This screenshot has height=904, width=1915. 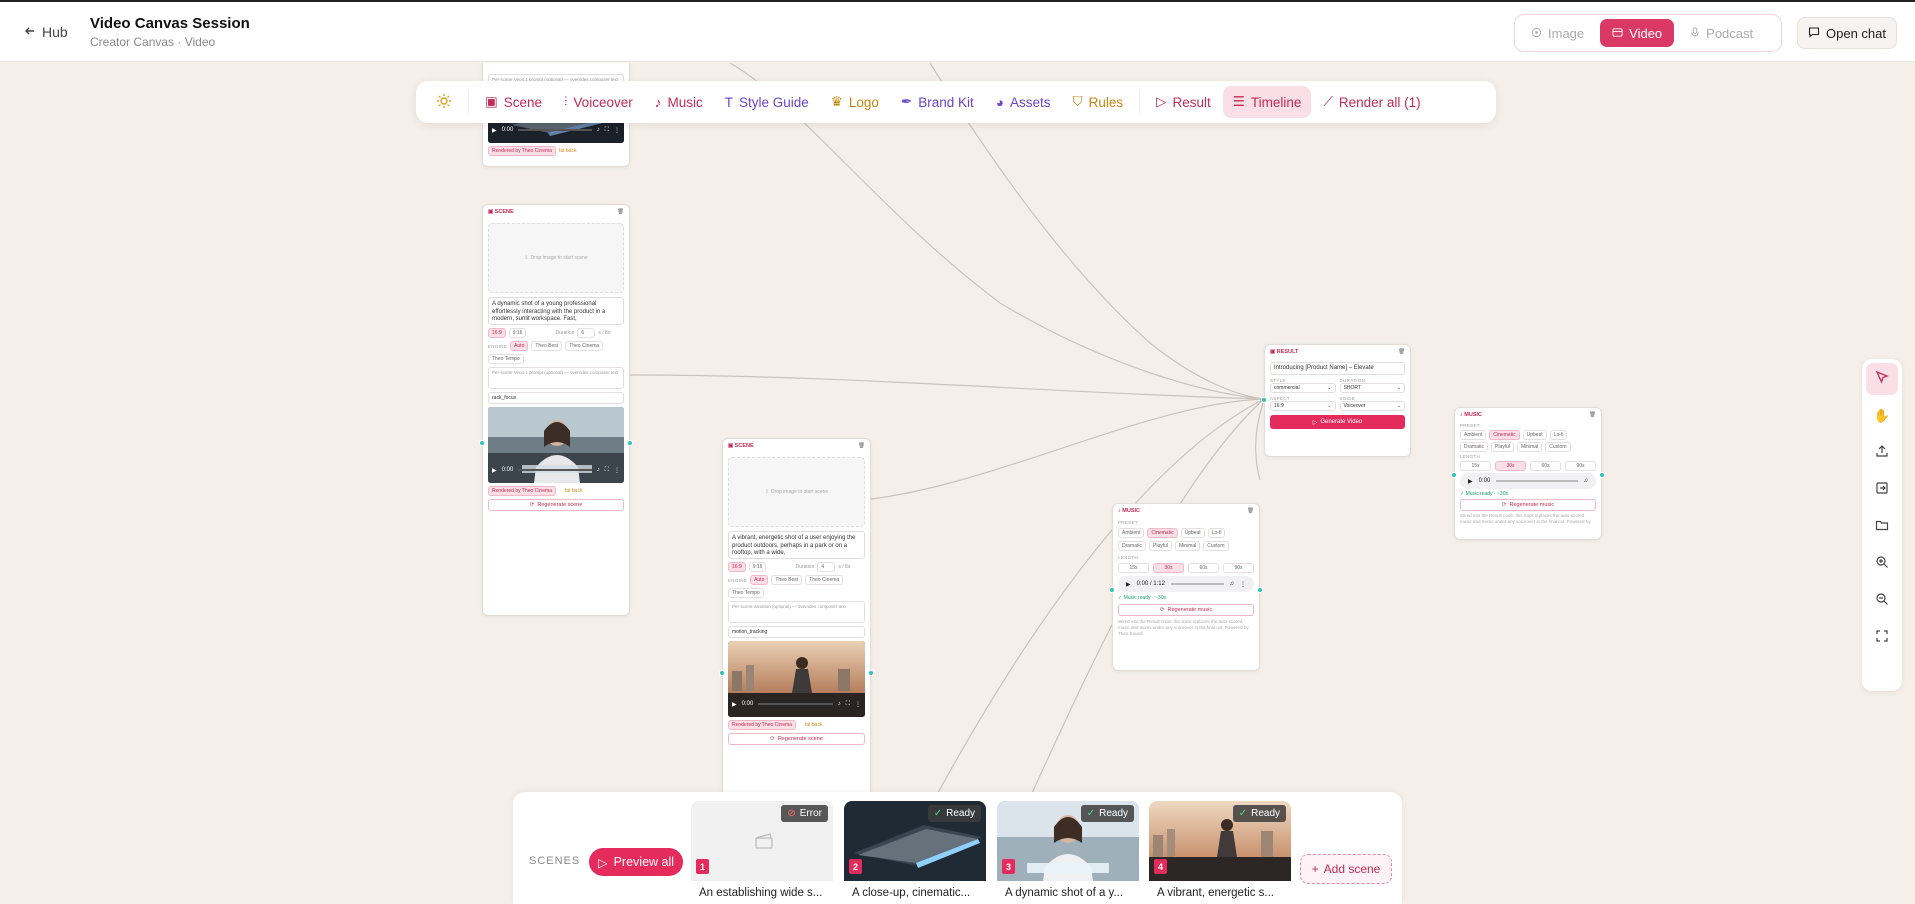 What do you see at coordinates (1882, 453) in the screenshot?
I see `export-tool` at bounding box center [1882, 453].